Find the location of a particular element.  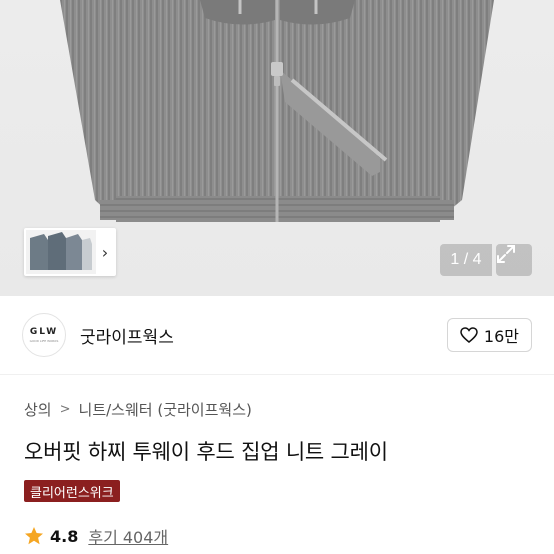

like-count: 16만 is located at coordinates (501, 336).